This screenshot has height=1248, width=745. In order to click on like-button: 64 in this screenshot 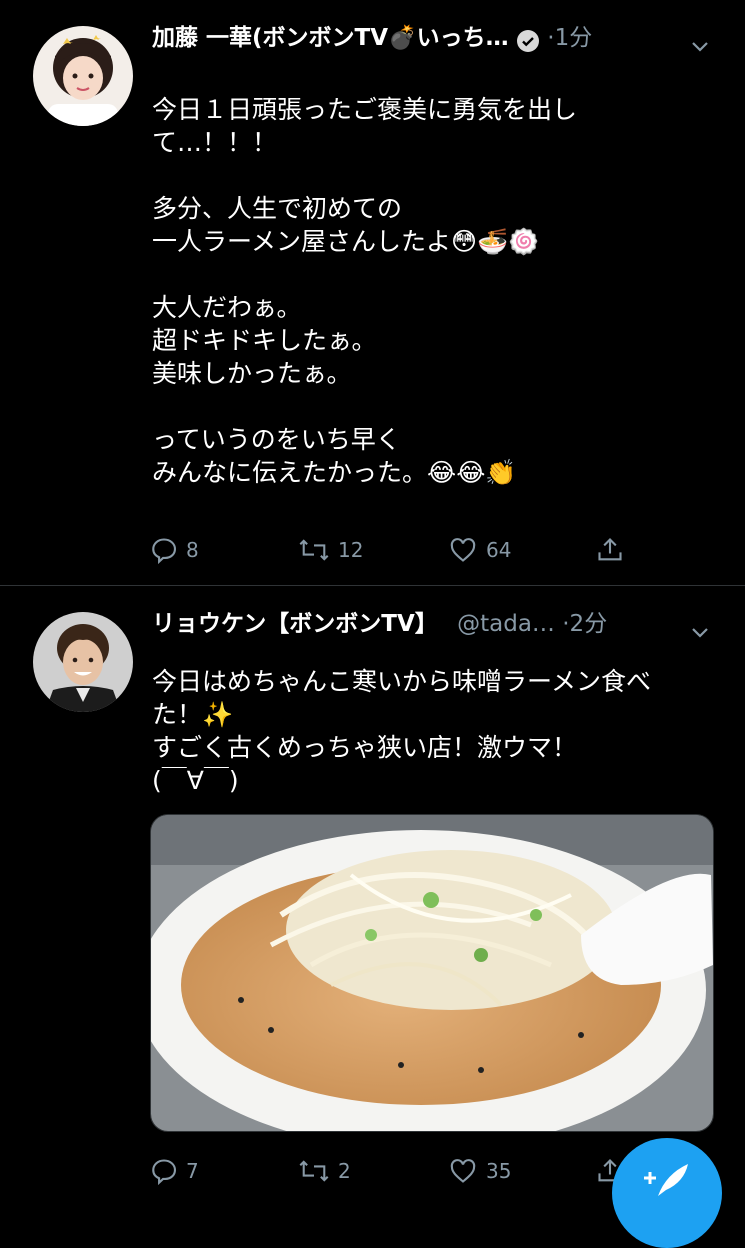, I will do `click(479, 550)`.